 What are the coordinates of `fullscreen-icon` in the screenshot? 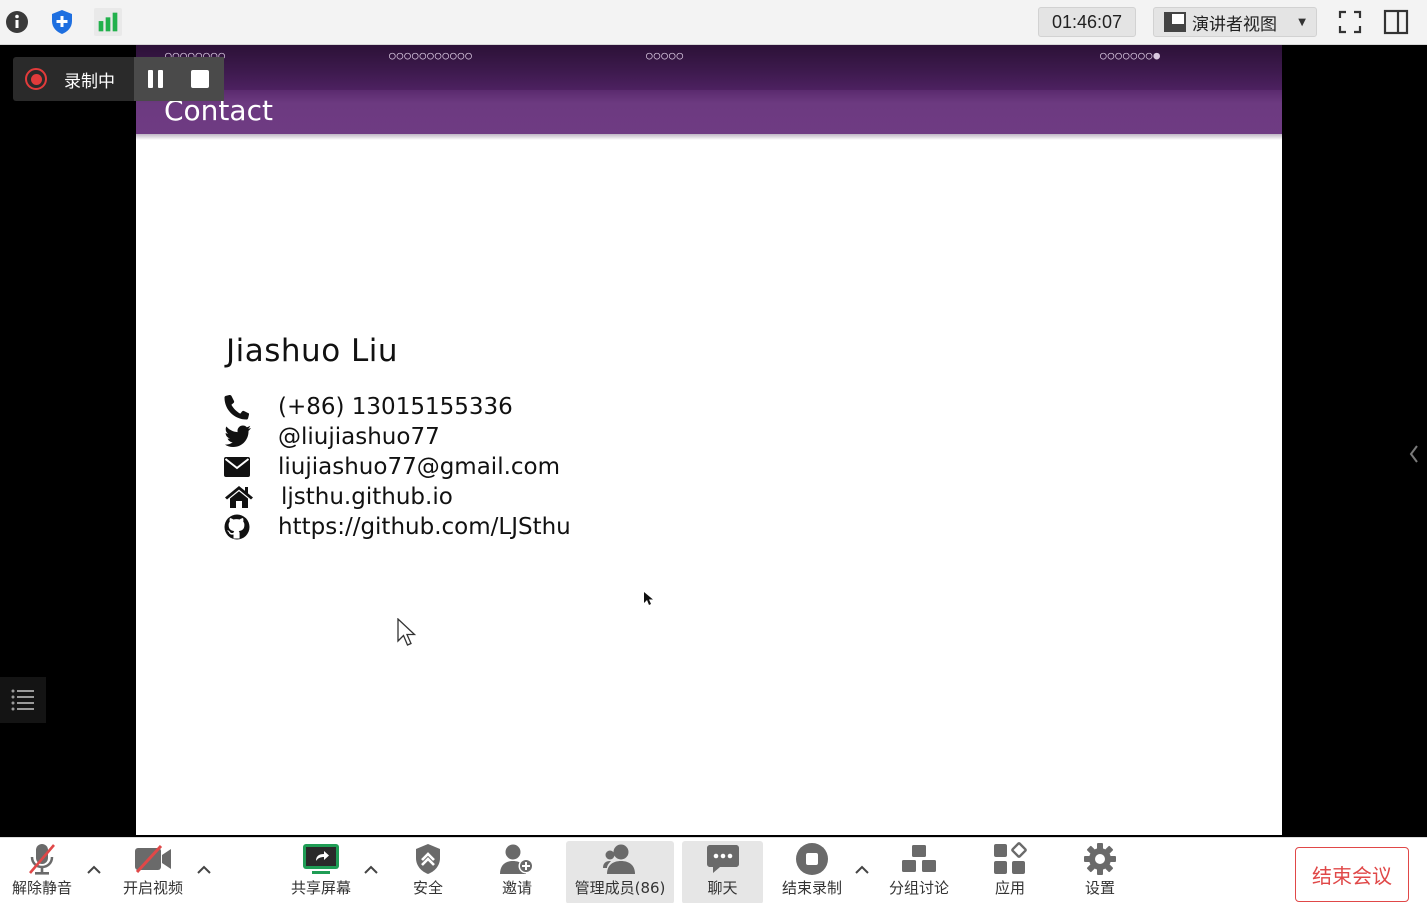 It's located at (1350, 22).